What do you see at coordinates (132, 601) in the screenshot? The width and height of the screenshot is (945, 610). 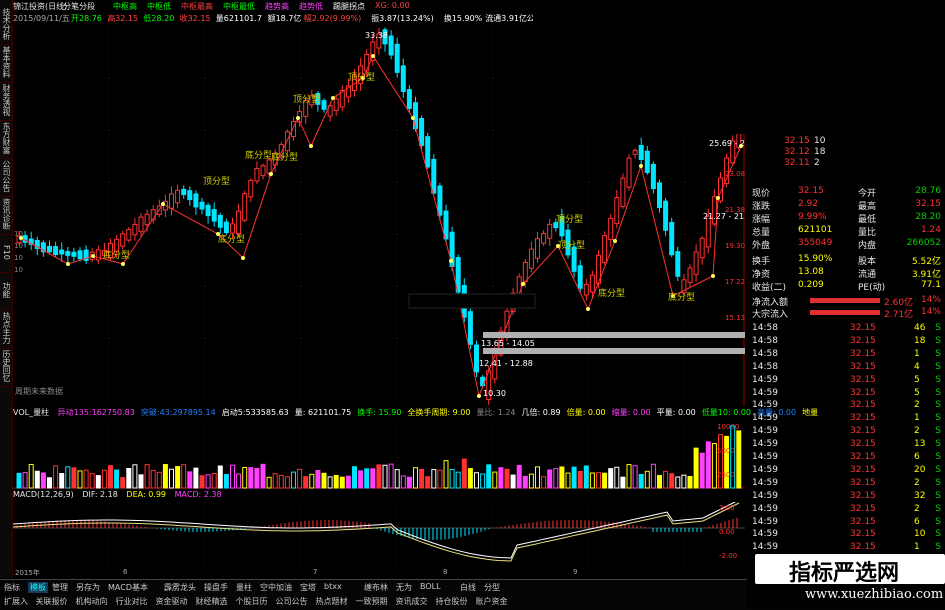 I see `bottom-function-tab: 行业对比` at bounding box center [132, 601].